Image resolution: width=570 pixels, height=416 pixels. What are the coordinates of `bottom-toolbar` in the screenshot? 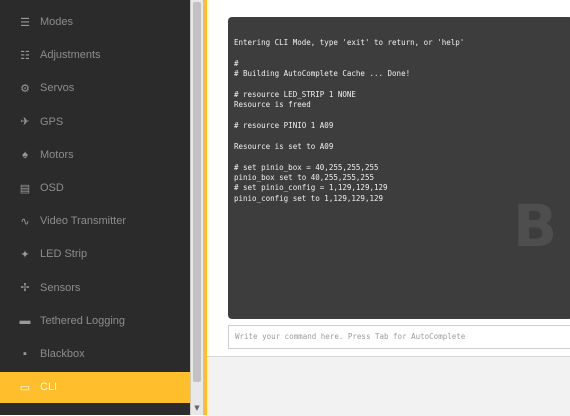 It's located at (388, 386).